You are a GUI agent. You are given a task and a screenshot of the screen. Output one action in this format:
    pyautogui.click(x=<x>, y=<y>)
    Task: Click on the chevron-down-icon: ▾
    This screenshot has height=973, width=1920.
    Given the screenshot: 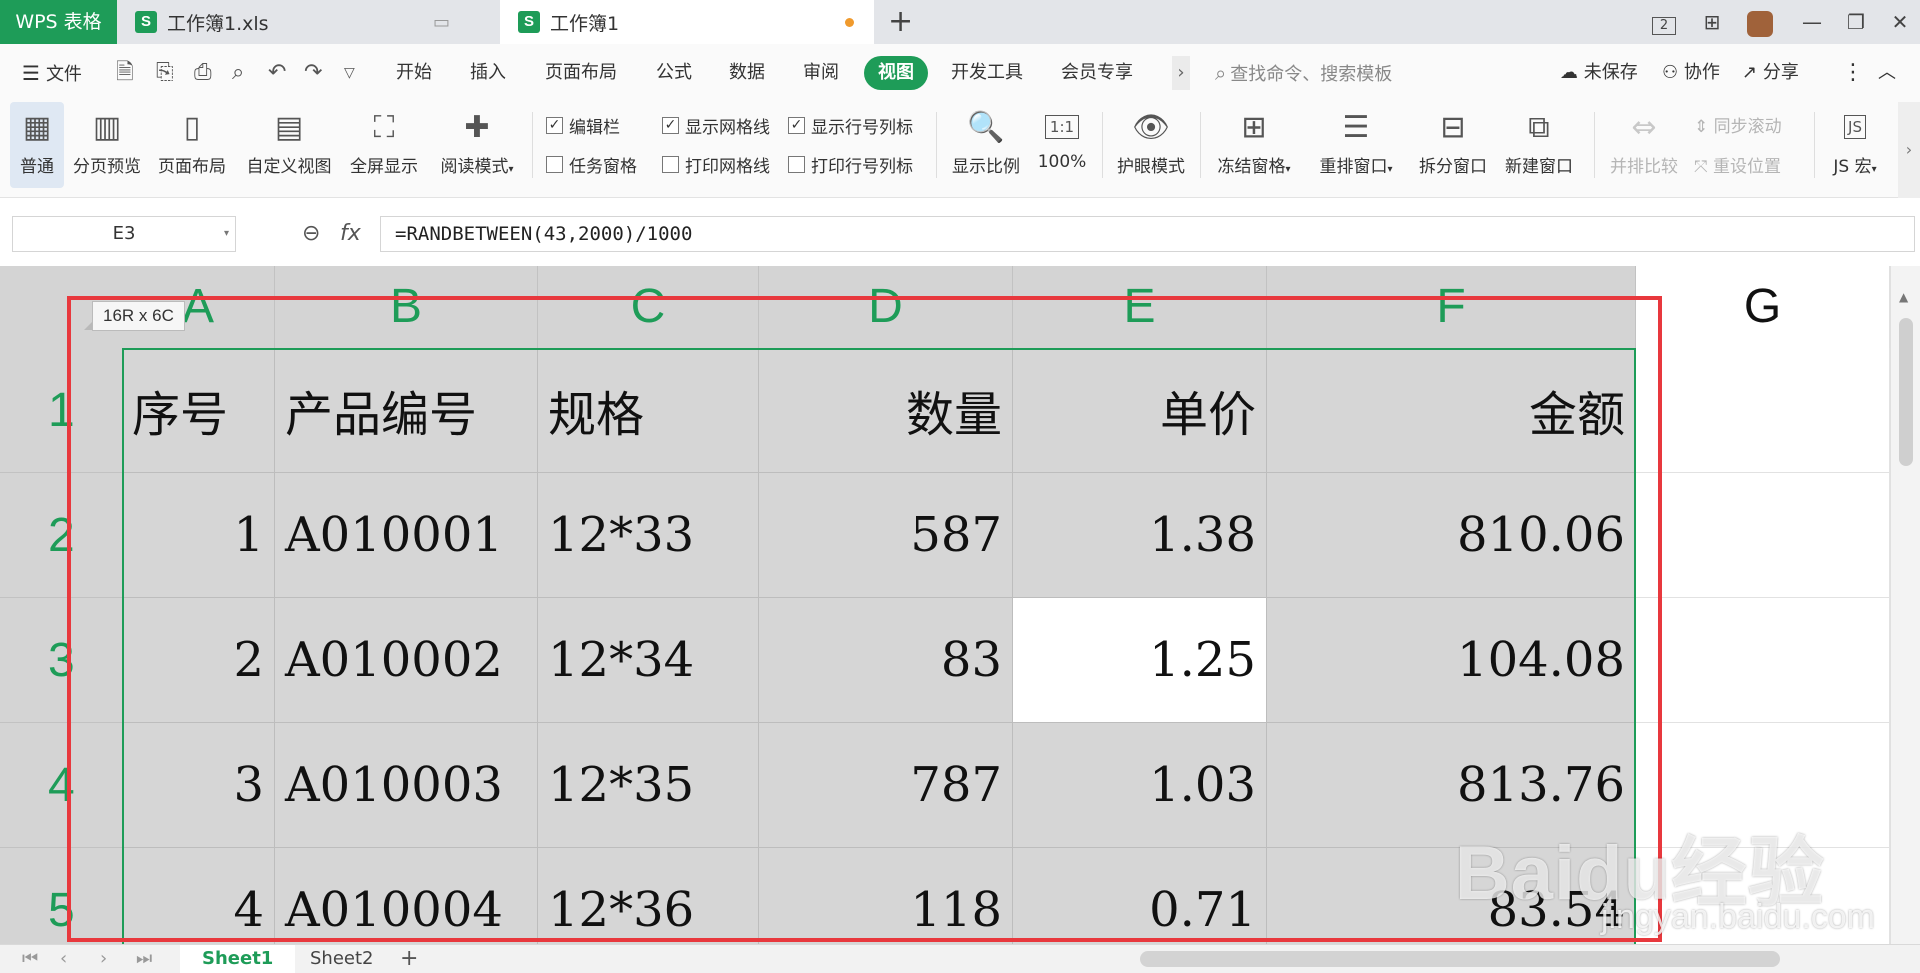 What is the action you would take?
    pyautogui.click(x=226, y=234)
    